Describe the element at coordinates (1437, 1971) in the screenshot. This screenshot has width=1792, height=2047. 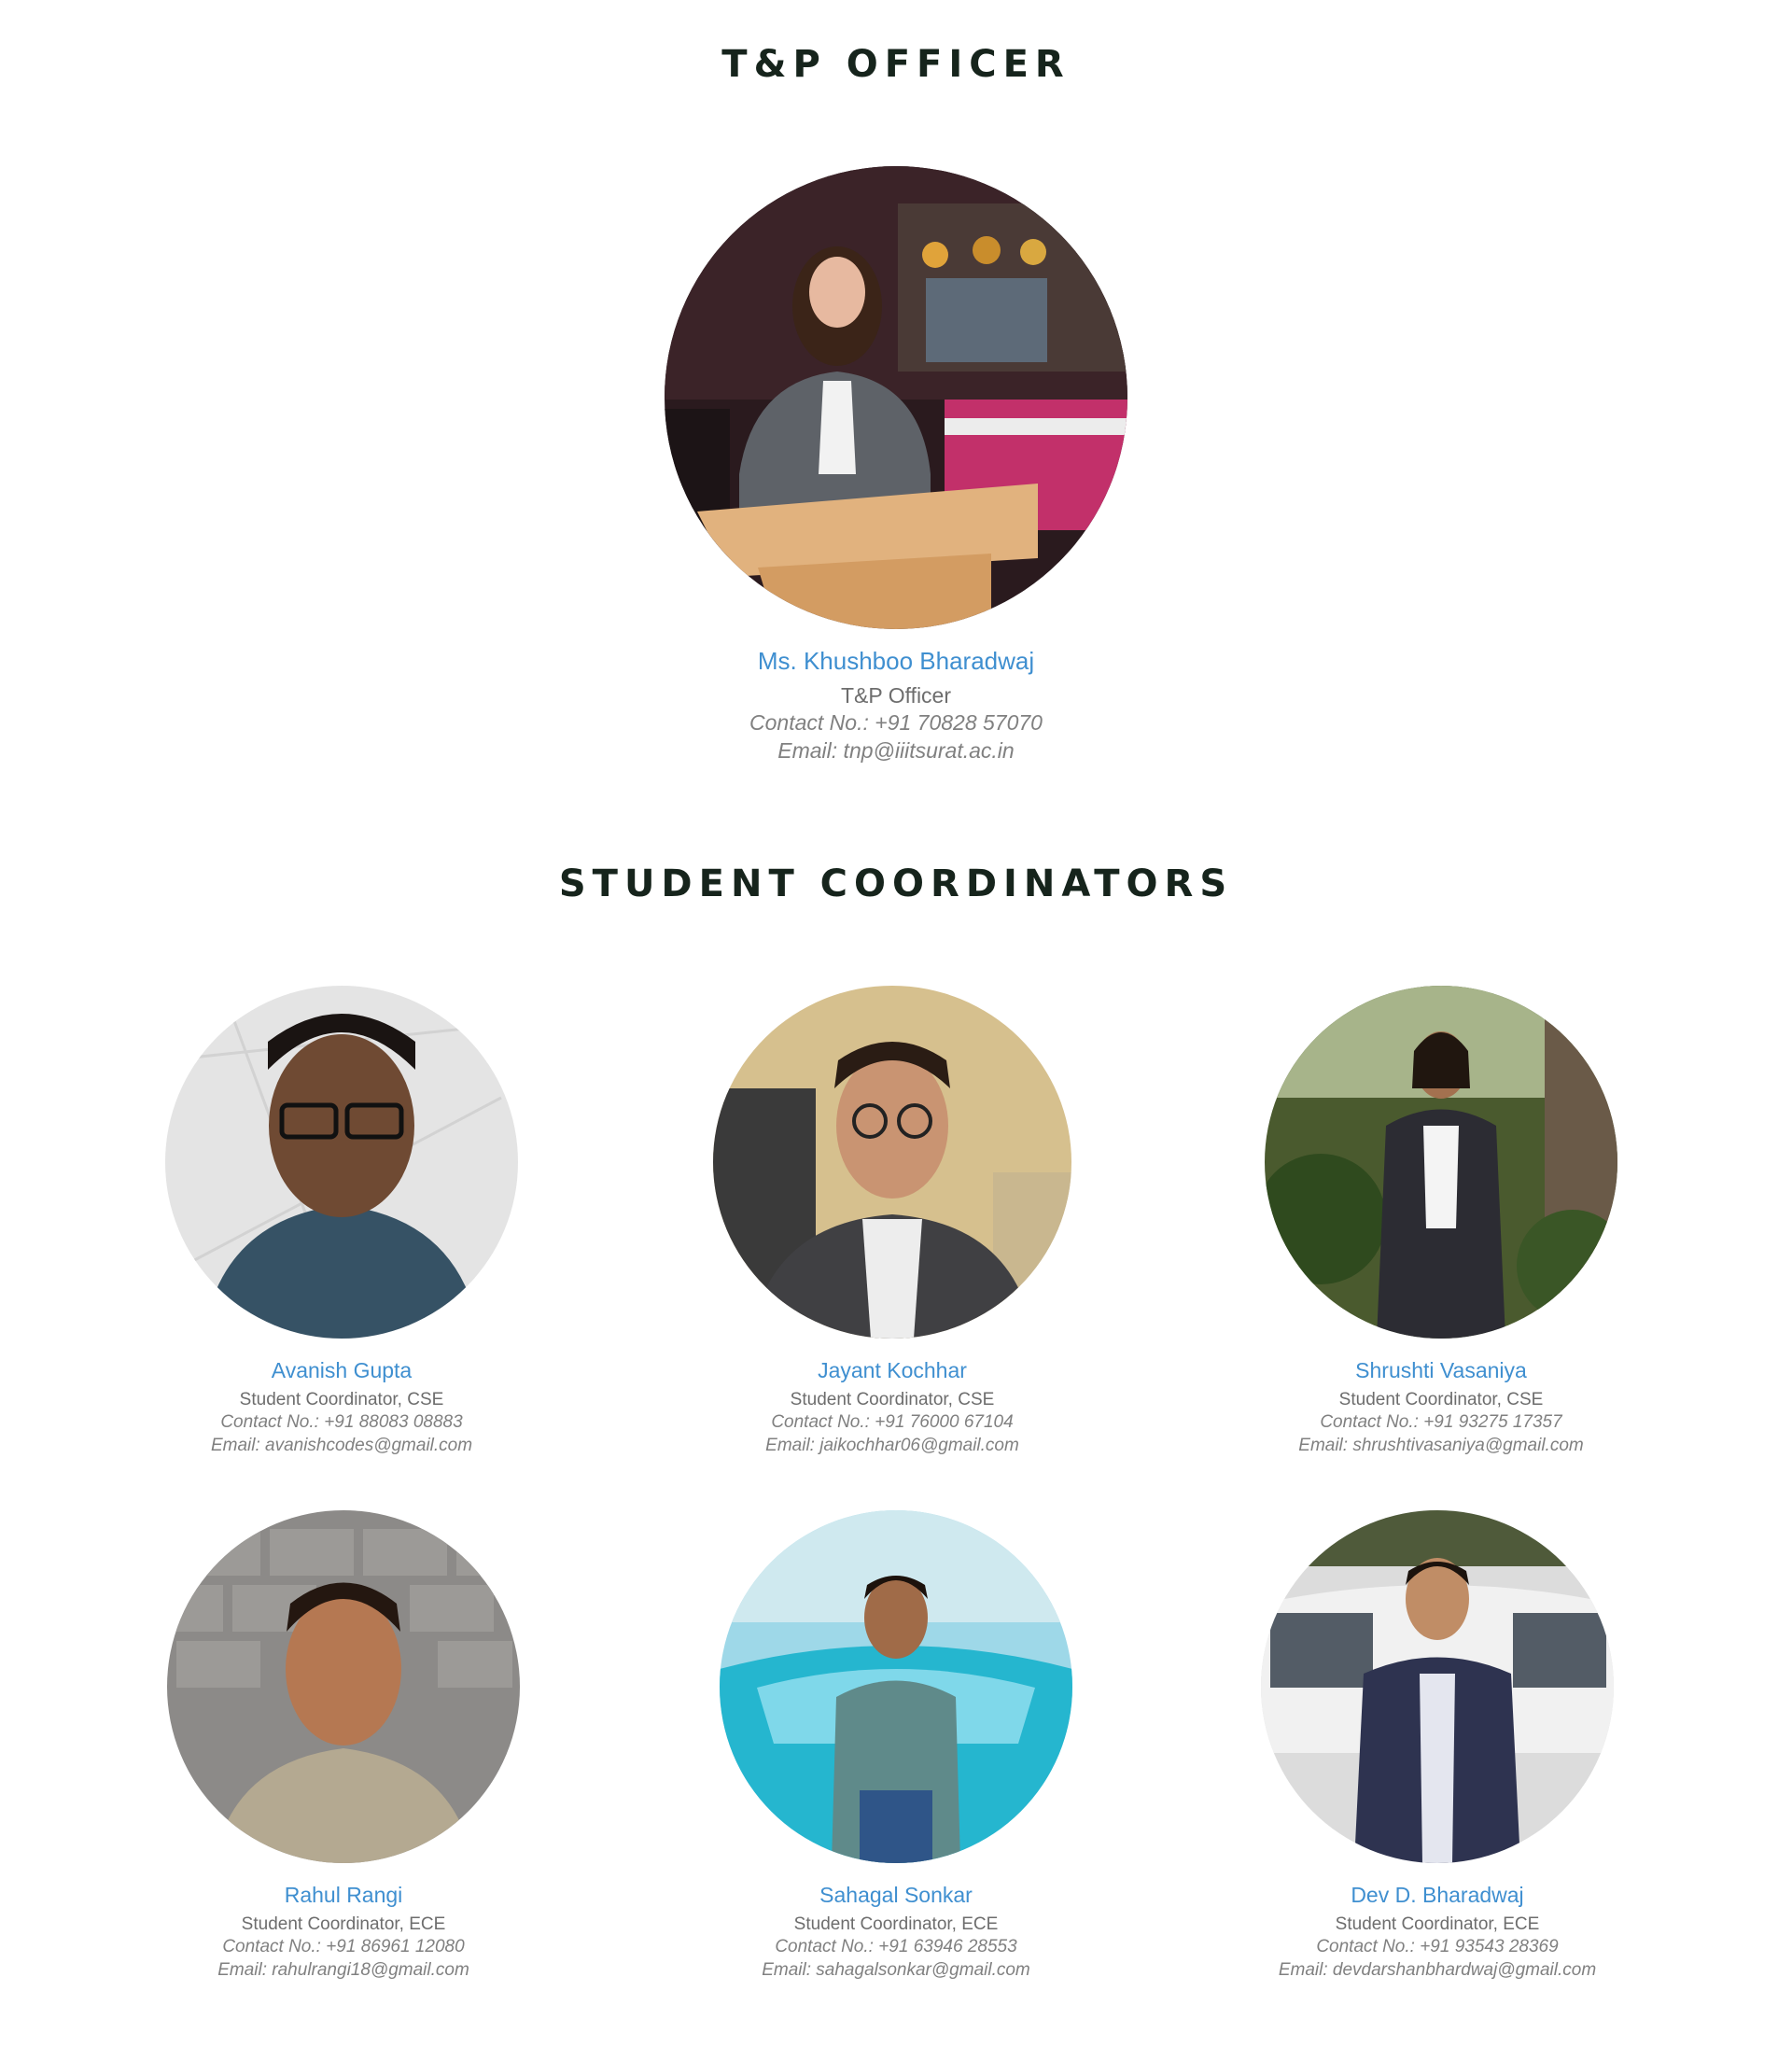
I see `coordinator-email: Email: devdarshanbhardwaj@gmail.com` at that location.